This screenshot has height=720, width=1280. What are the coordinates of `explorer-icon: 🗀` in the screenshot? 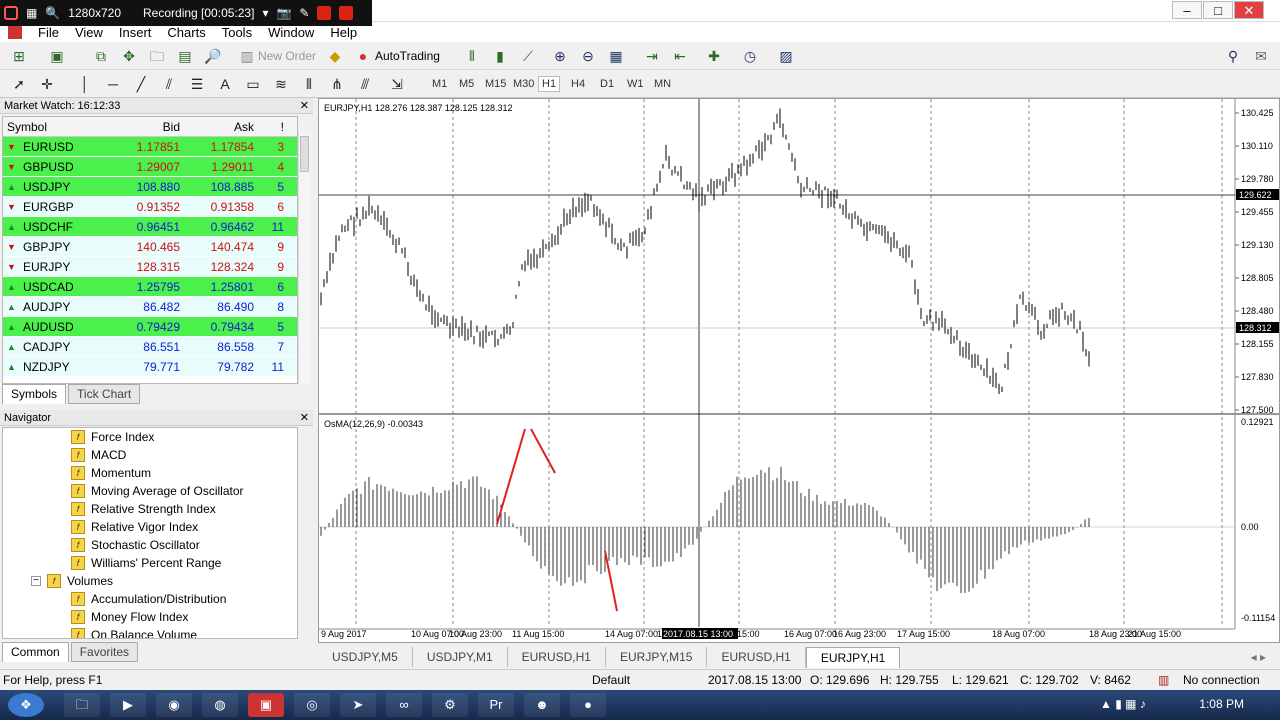 It's located at (82, 705).